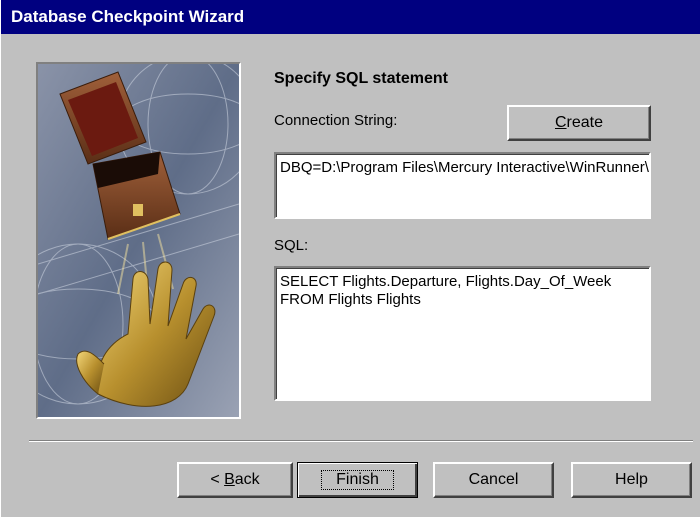  Describe the element at coordinates (336, 120) in the screenshot. I see `connection-string-label: Connection String:` at that location.